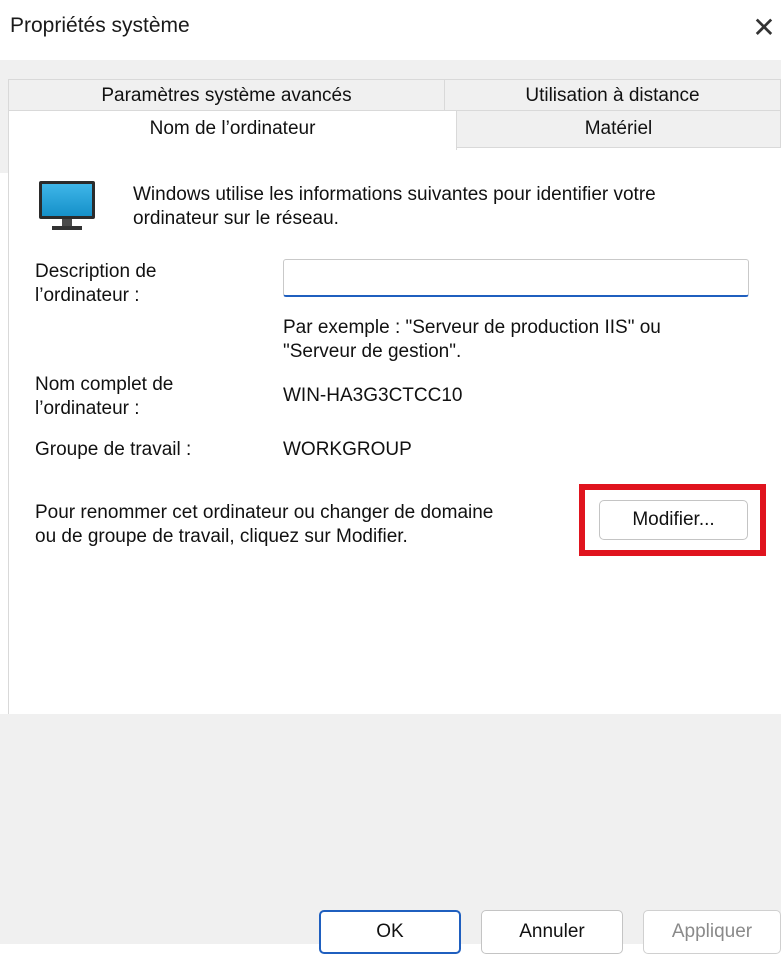 The image size is (781, 954). I want to click on computer-monitor-icon, so click(67, 205).